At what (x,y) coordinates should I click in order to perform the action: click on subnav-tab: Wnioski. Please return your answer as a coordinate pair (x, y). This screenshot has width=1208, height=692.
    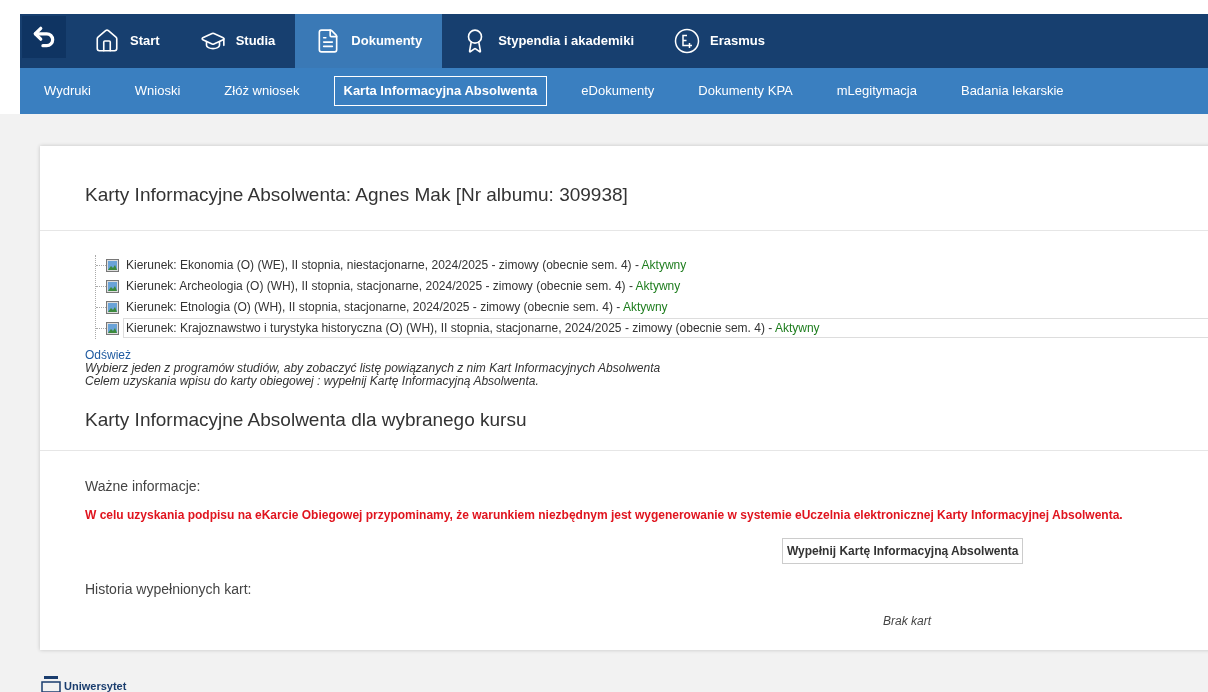
    Looking at the image, I should click on (157, 91).